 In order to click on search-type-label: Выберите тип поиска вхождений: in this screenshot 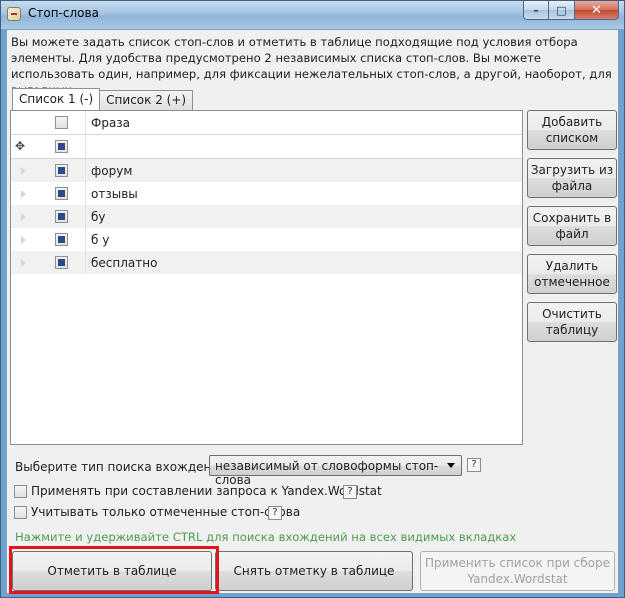, I will do `click(123, 467)`.